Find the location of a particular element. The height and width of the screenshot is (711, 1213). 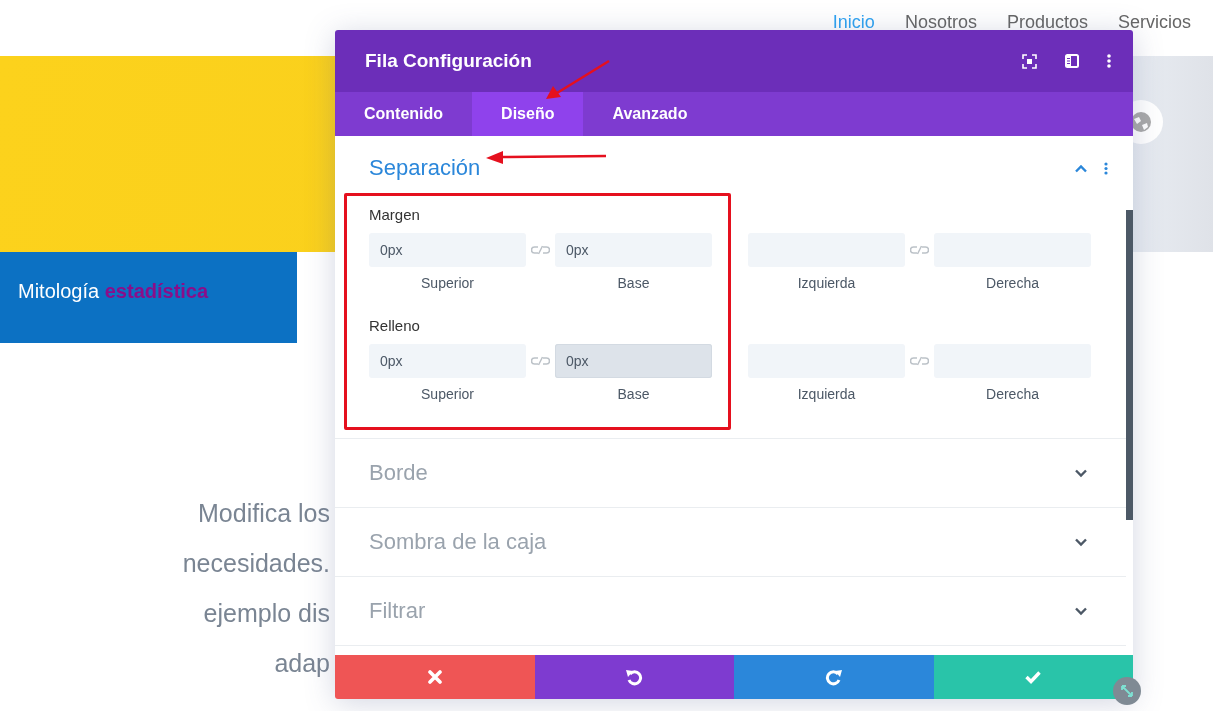

paragraph-line: adap is located at coordinates (302, 663).